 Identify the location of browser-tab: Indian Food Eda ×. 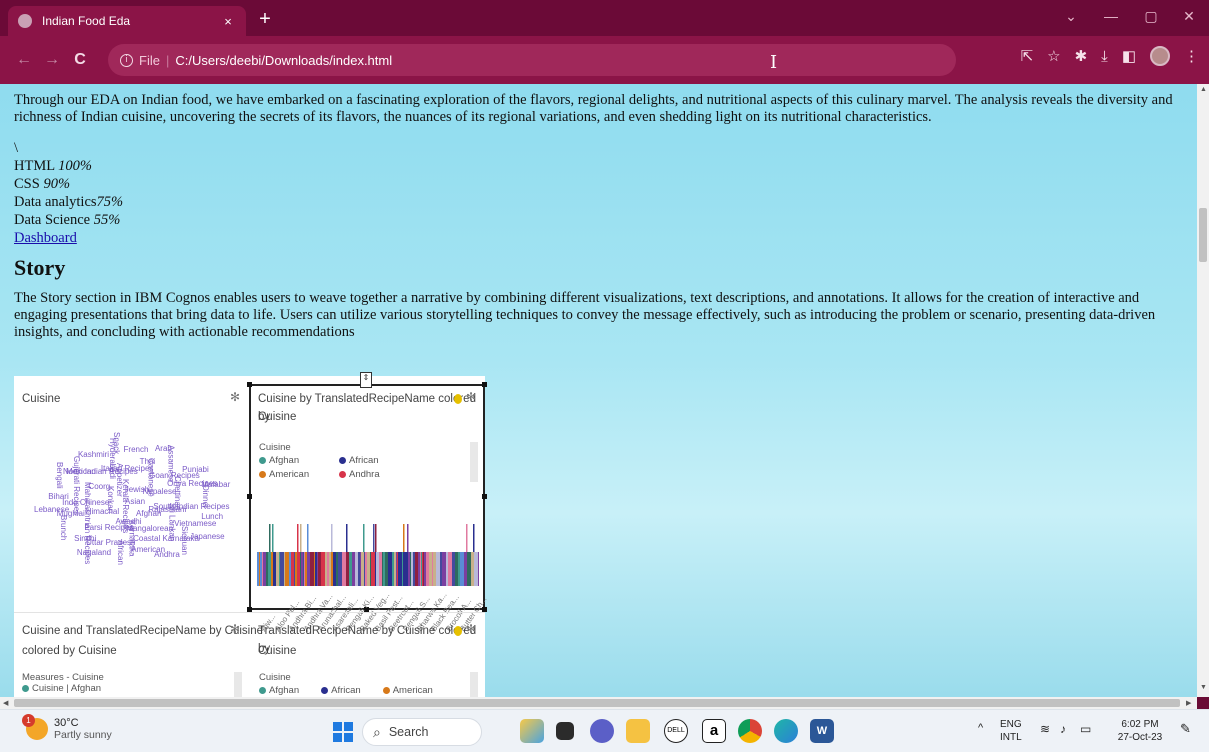
(127, 21).